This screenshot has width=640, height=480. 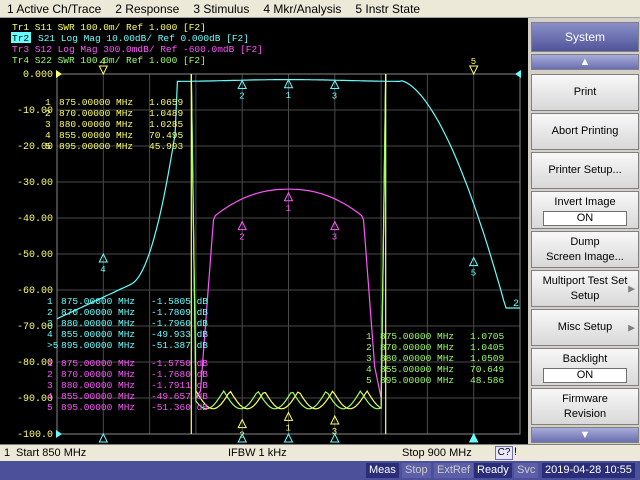 What do you see at coordinates (487, 369) in the screenshot?
I see `marker-table-tr4-row-value: 70.649` at bounding box center [487, 369].